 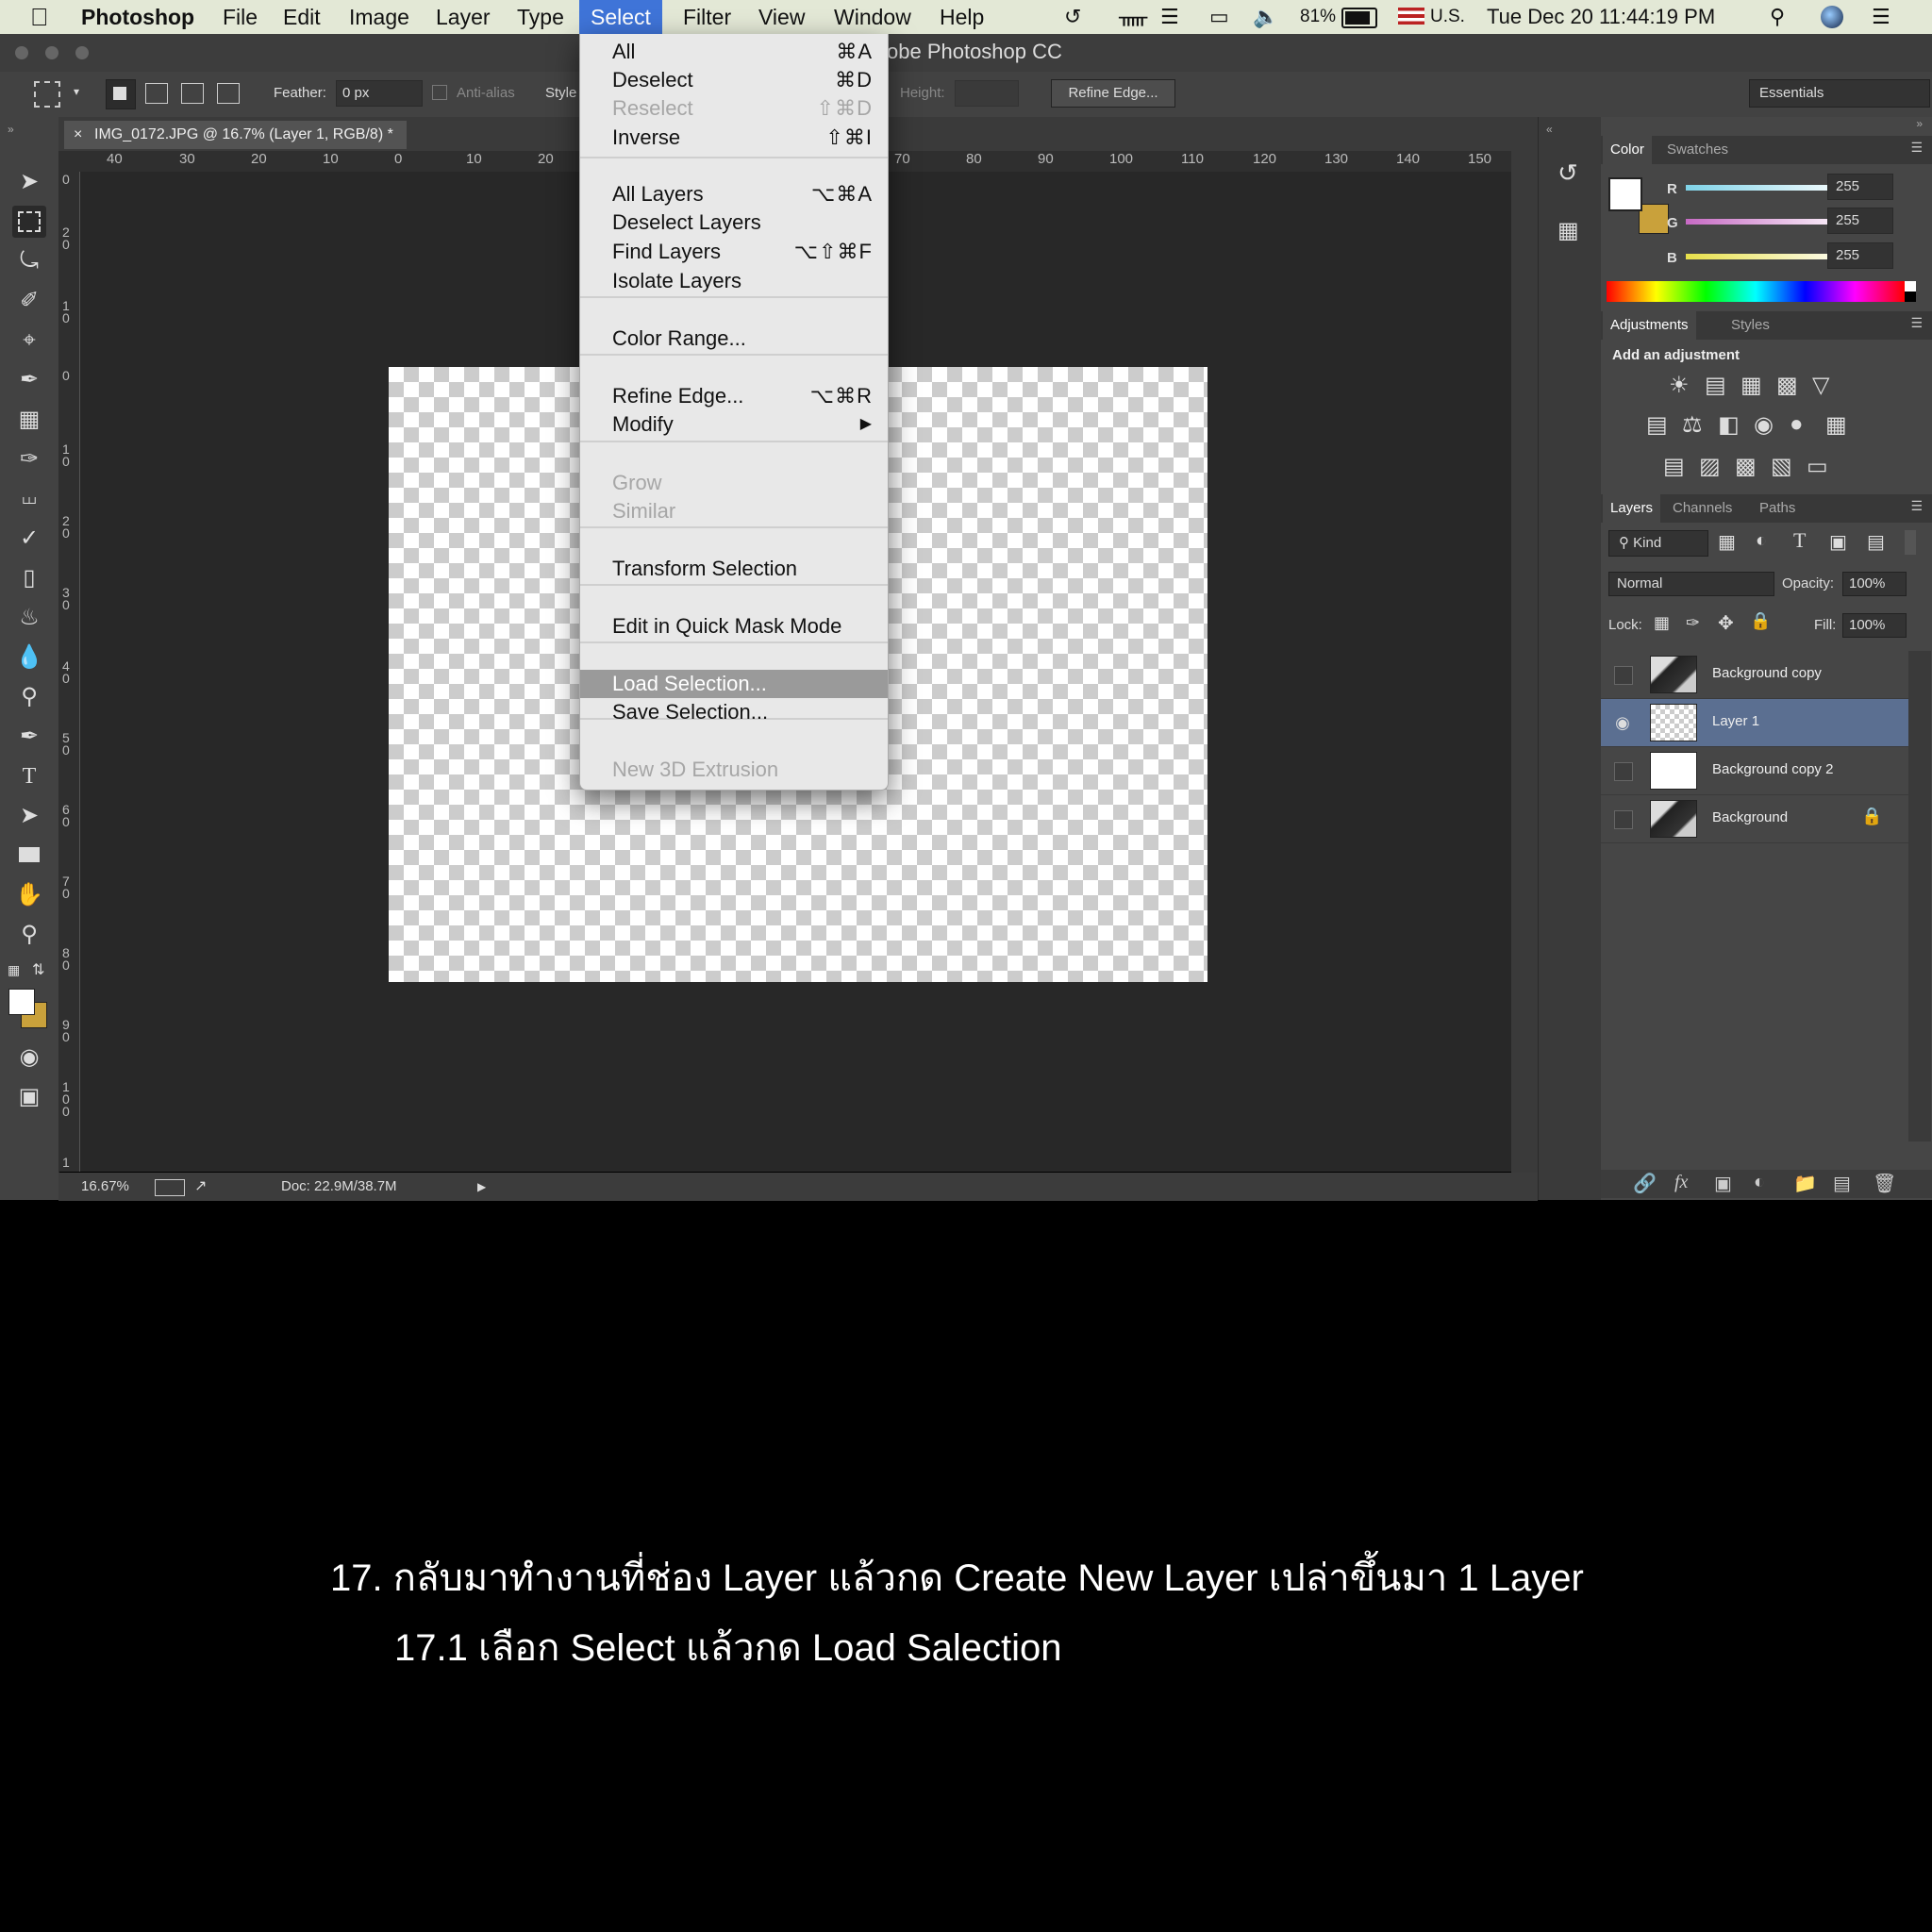 What do you see at coordinates (29, 618) in the screenshot?
I see `paint-bucket-tool-icon: ♨` at bounding box center [29, 618].